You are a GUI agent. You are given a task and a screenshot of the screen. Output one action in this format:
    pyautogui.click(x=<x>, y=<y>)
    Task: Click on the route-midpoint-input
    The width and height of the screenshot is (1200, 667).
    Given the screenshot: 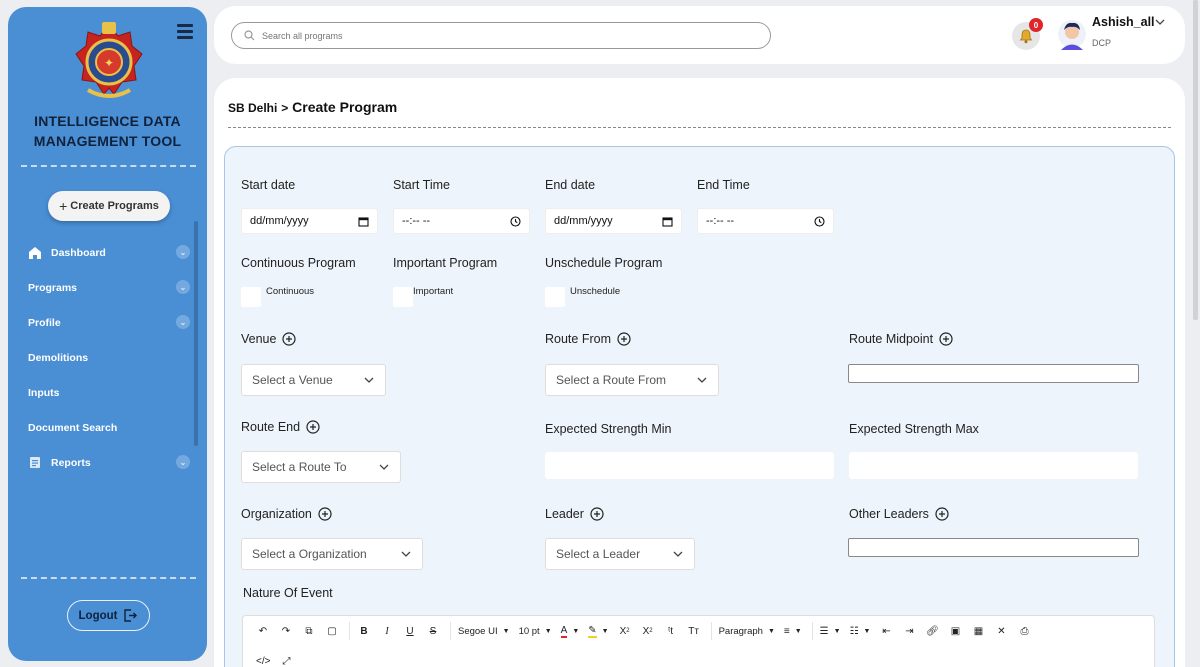 What is the action you would take?
    pyautogui.click(x=993, y=373)
    